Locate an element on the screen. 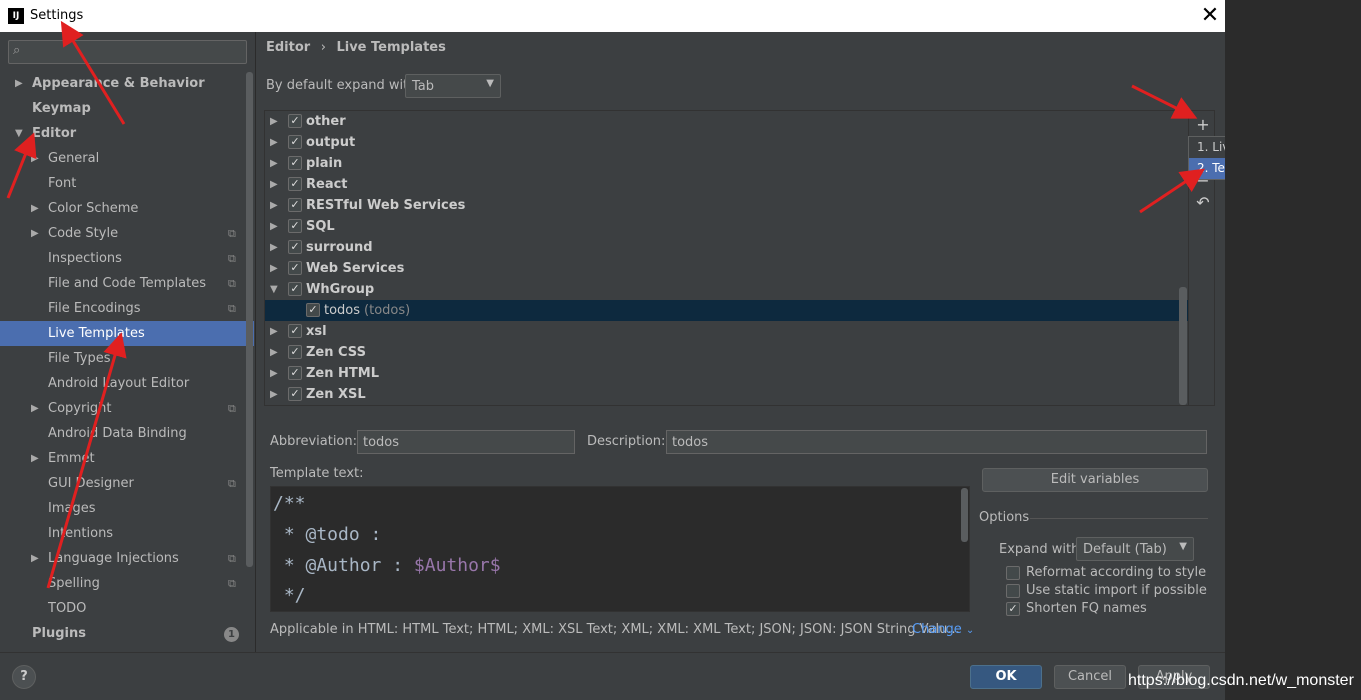 This screenshot has height=700, width=1361. sidebar-item: Plugins 1 is located at coordinates (127, 633).